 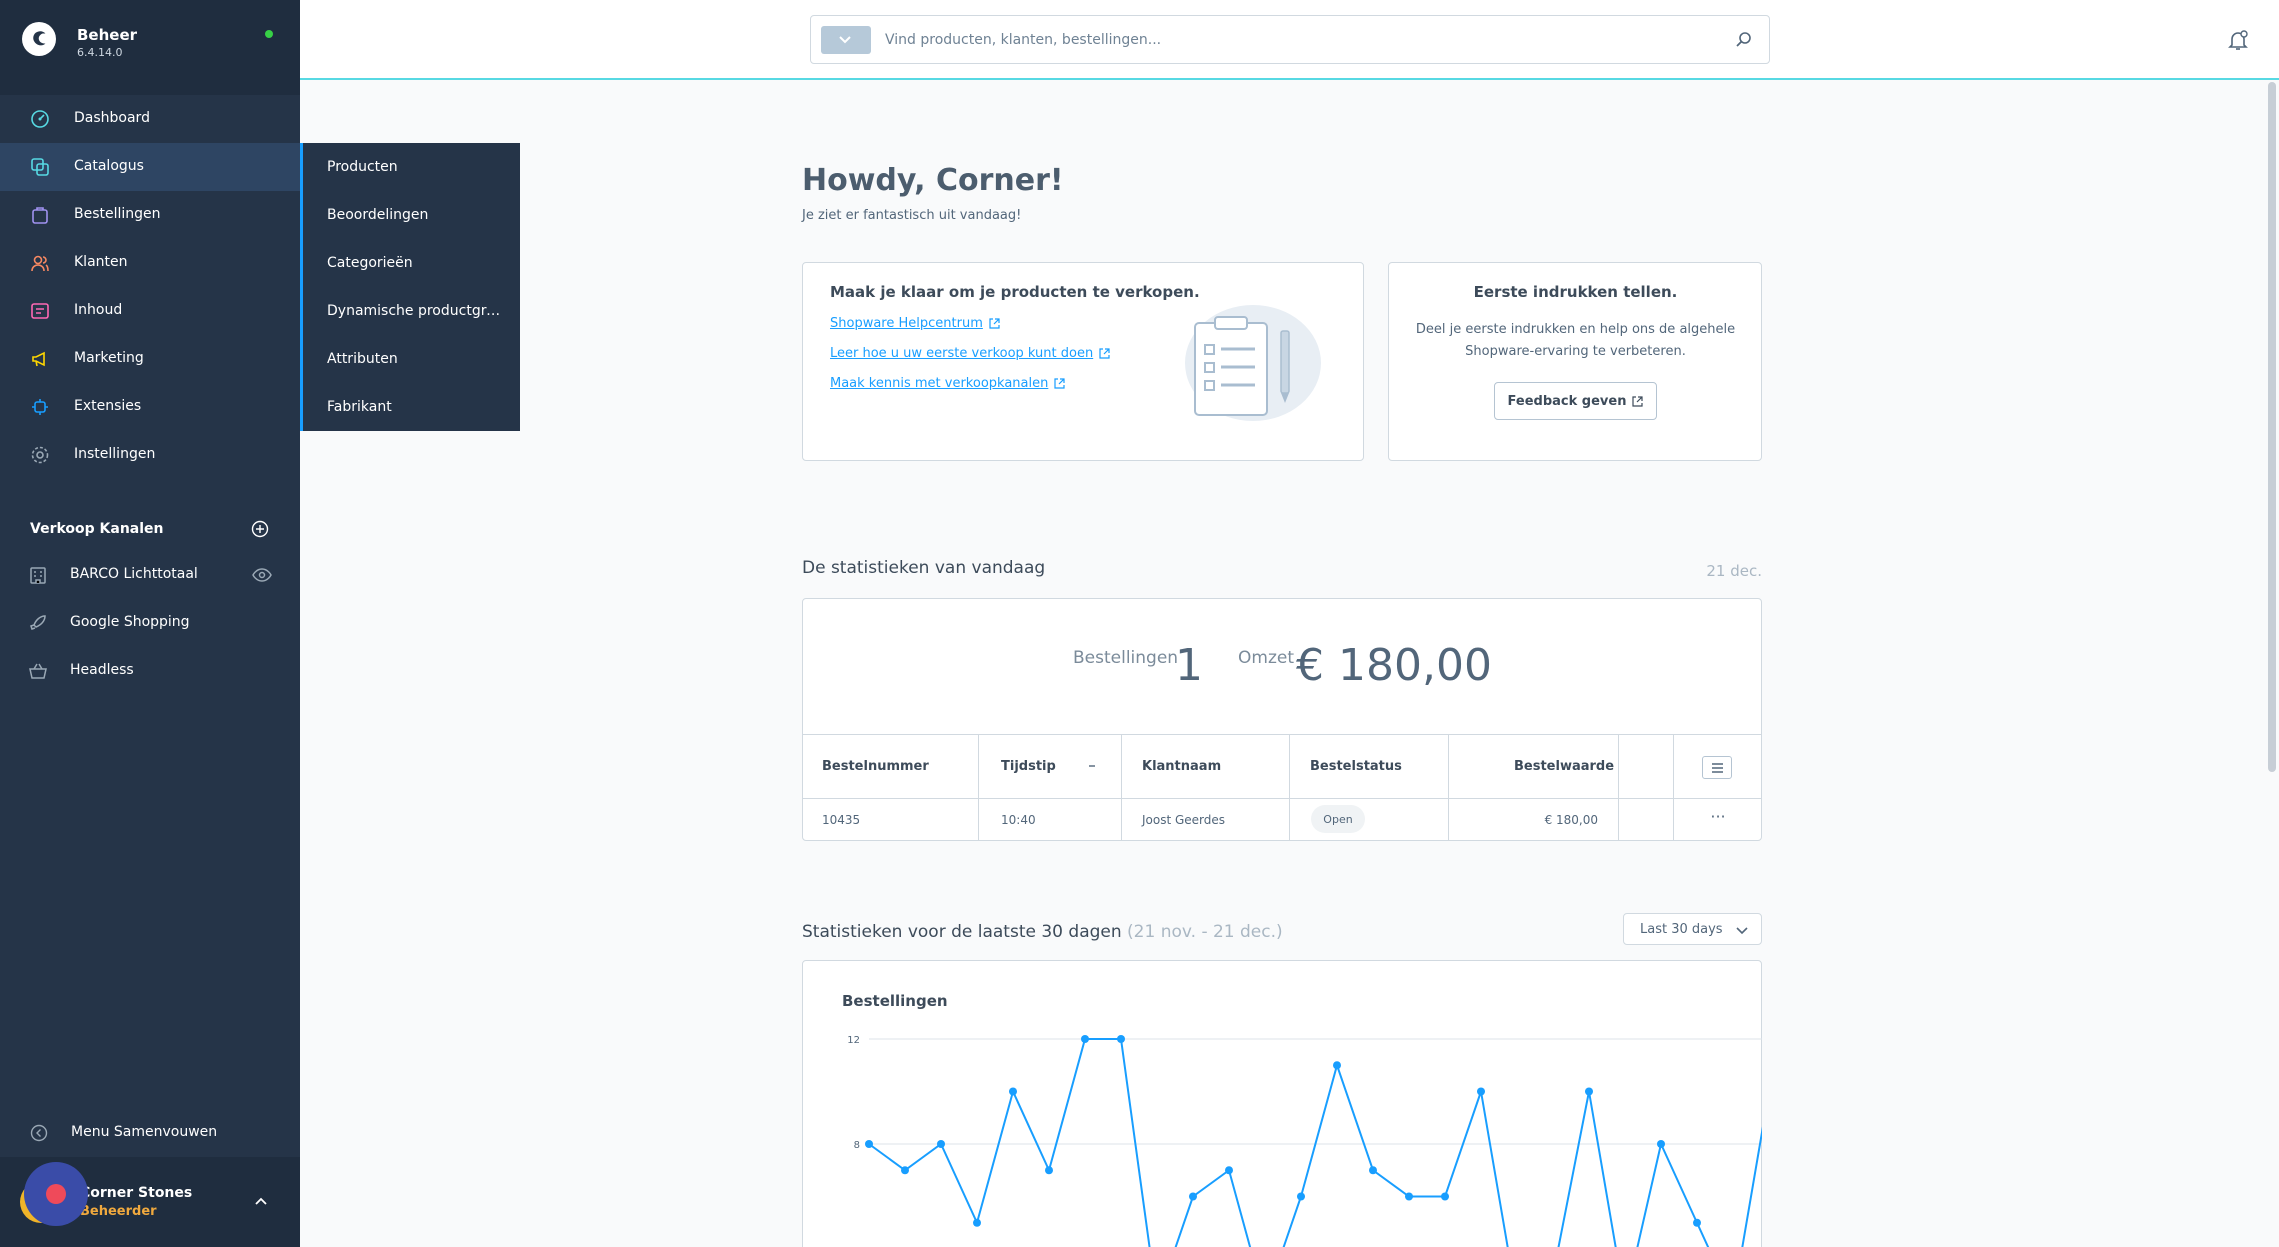 I want to click on sales-channel-barco: BARCO Lichttotaal, so click(x=150, y=575).